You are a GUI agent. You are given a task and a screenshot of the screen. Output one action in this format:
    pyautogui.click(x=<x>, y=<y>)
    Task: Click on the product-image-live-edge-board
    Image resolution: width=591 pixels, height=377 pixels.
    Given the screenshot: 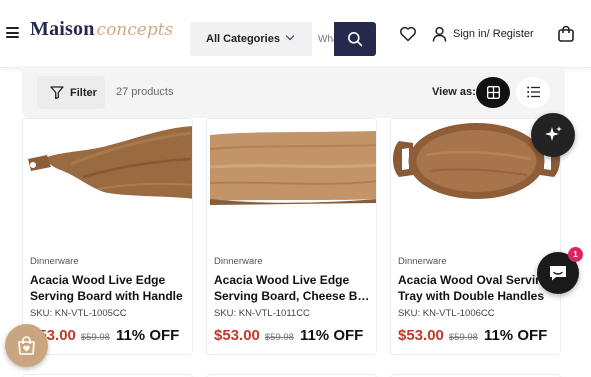 What is the action you would take?
    pyautogui.click(x=291, y=184)
    